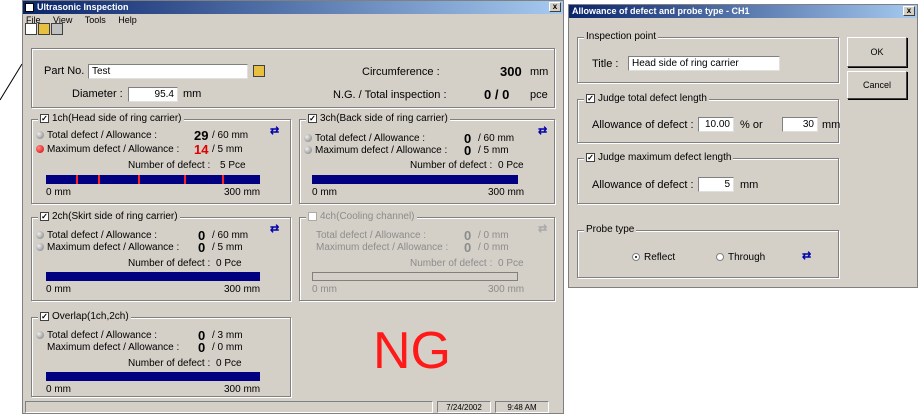 This screenshot has width=920, height=414. I want to click on reflect-radio: Reflect, so click(653, 257).